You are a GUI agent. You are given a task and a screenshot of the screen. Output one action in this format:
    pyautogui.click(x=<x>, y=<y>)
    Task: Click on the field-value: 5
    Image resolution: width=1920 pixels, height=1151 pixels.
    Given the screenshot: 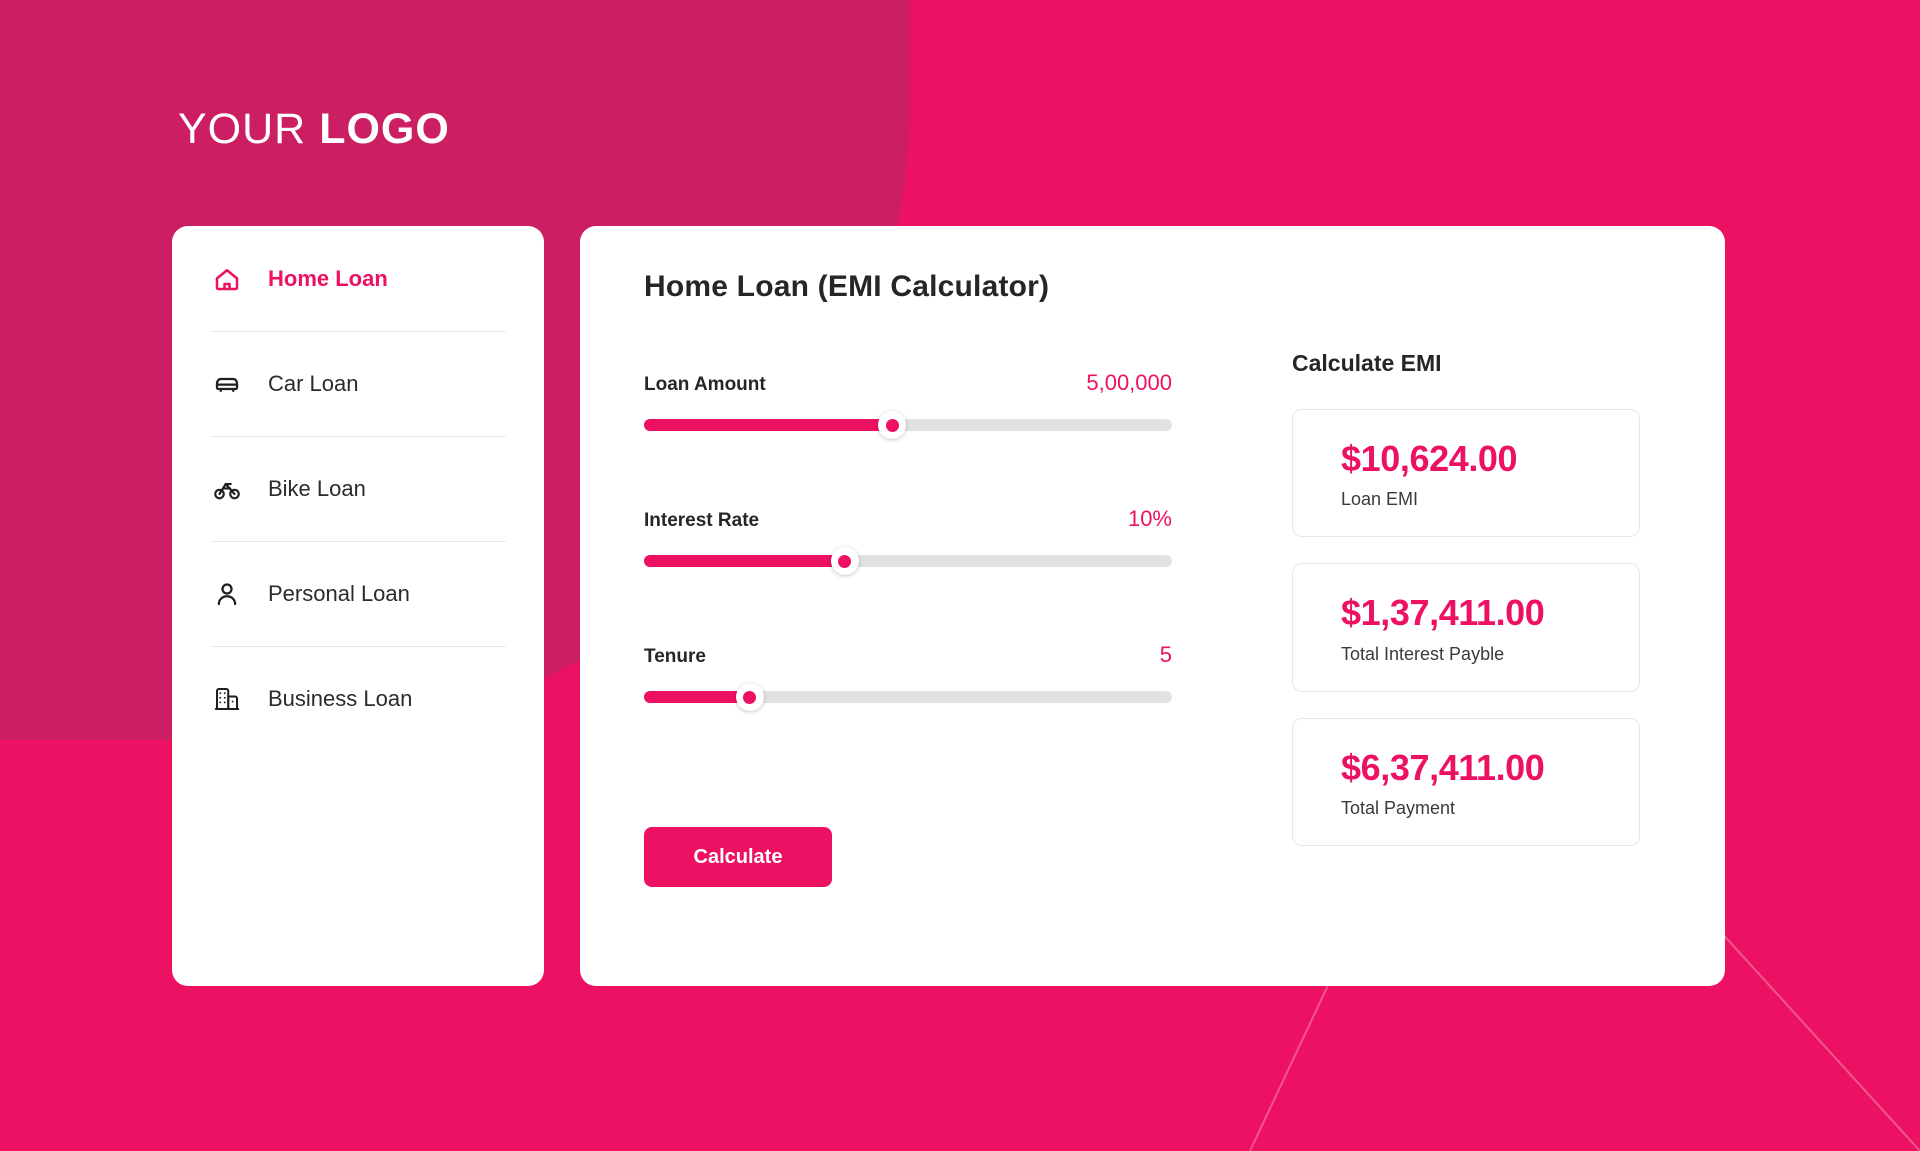 What is the action you would take?
    pyautogui.click(x=1165, y=654)
    